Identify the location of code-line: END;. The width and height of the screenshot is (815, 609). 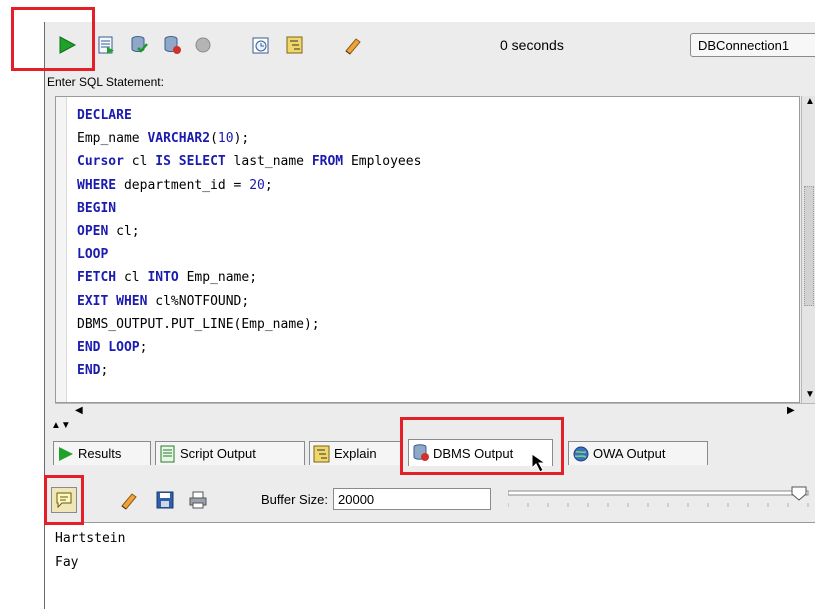
(249, 370).